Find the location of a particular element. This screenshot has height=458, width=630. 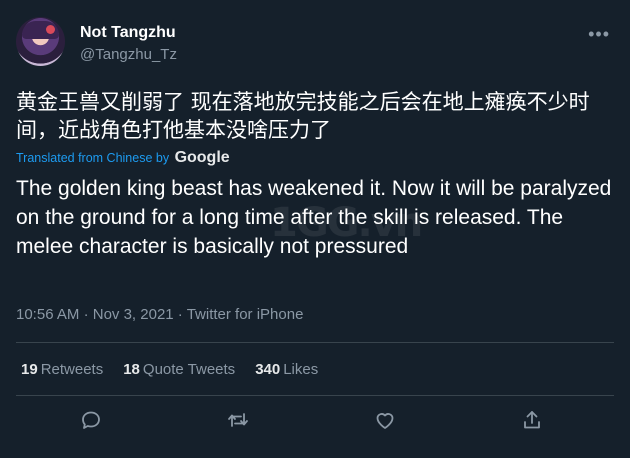

quote-tweets-label: Quote Tweets is located at coordinates (189, 369).